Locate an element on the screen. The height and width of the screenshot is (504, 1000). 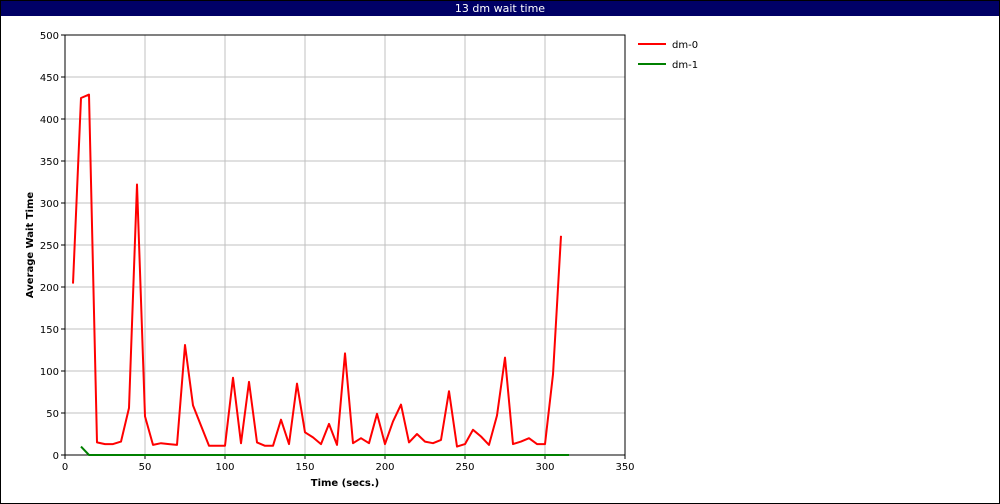
x-tick-label: 150 is located at coordinates (304, 467).